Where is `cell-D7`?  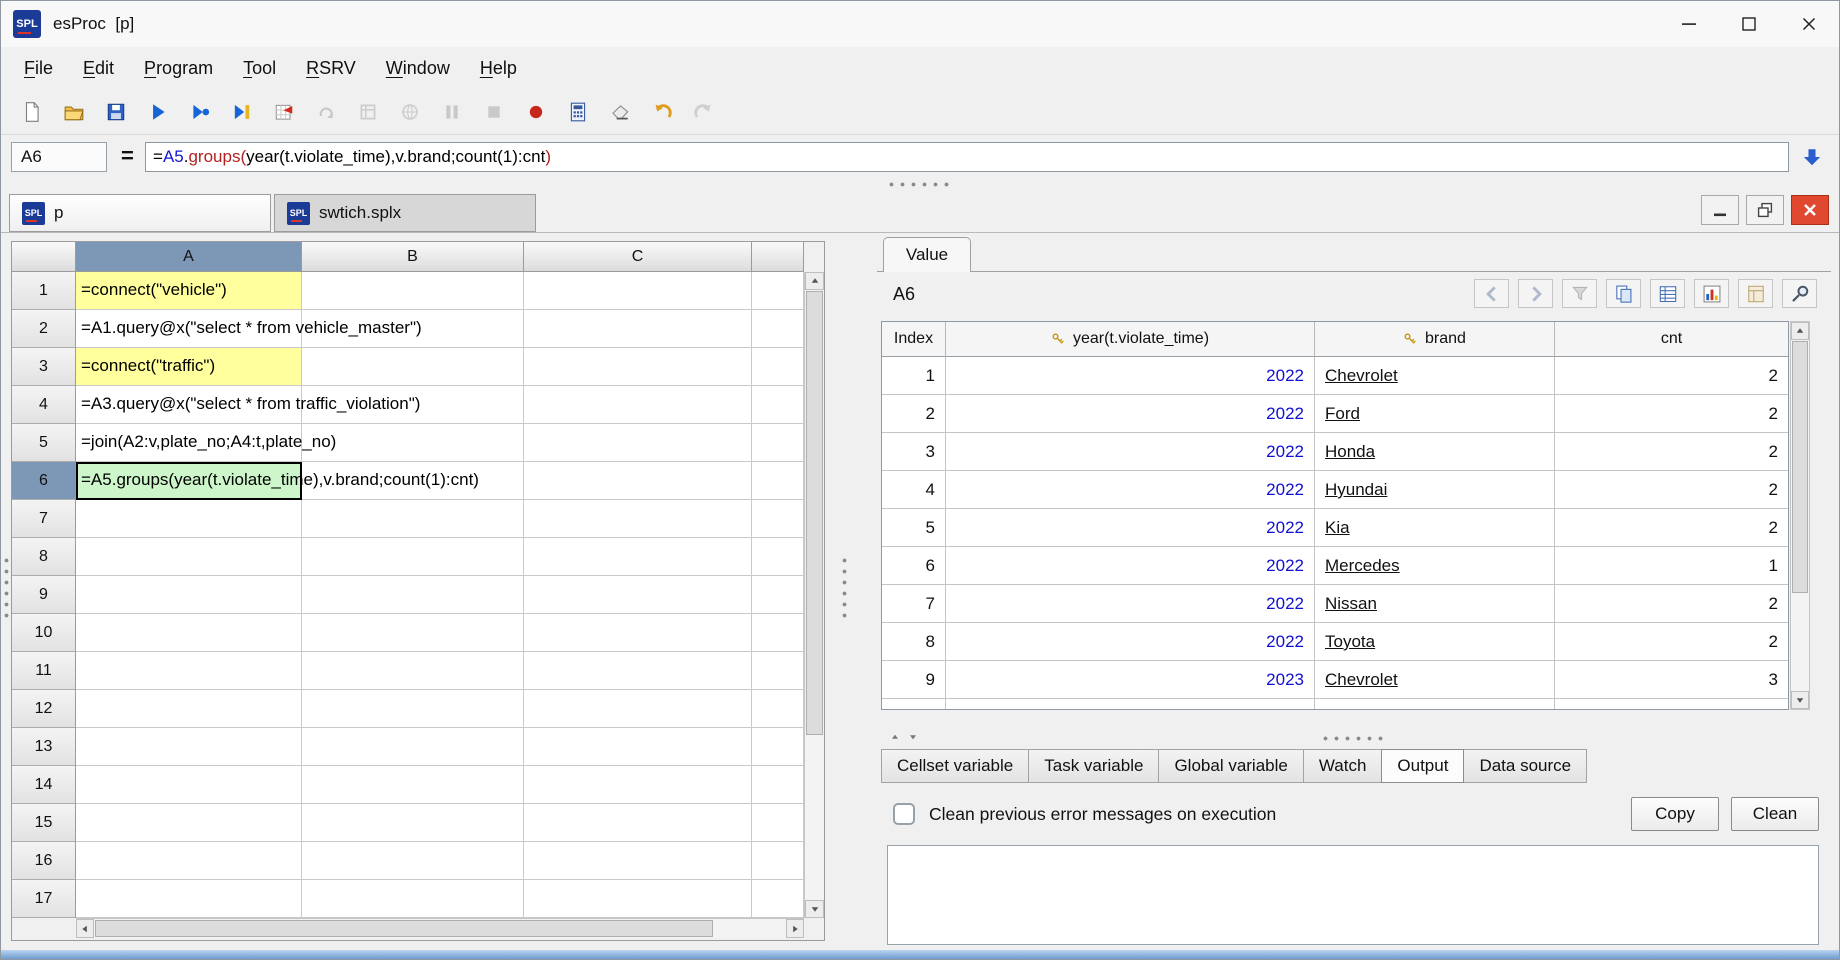
cell-D7 is located at coordinates (778, 519).